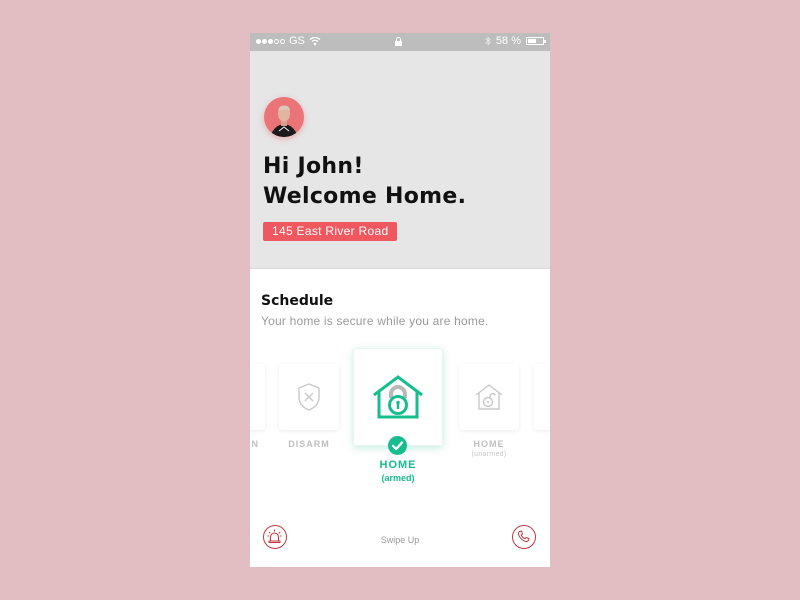 The image size is (800, 600). Describe the element at coordinates (365, 196) in the screenshot. I see `greeting-line-2: Welcome Home.` at that location.